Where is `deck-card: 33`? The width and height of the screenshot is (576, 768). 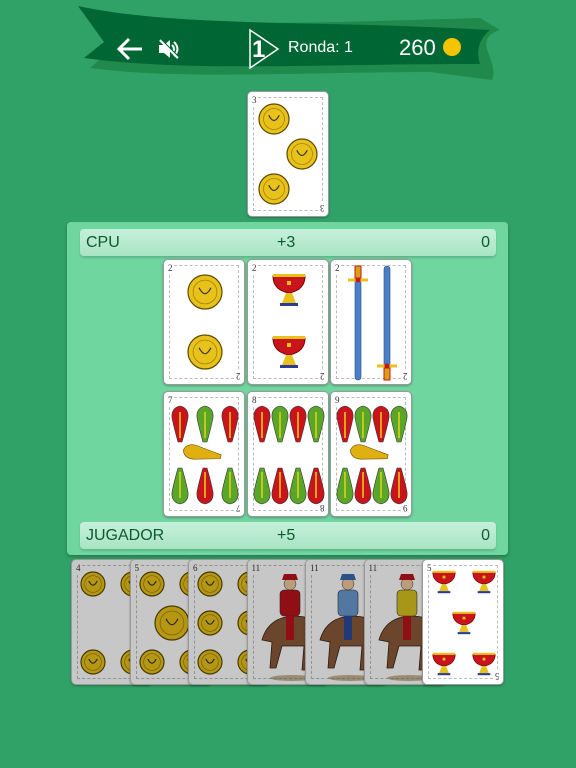
deck-card: 33 is located at coordinates (288, 154).